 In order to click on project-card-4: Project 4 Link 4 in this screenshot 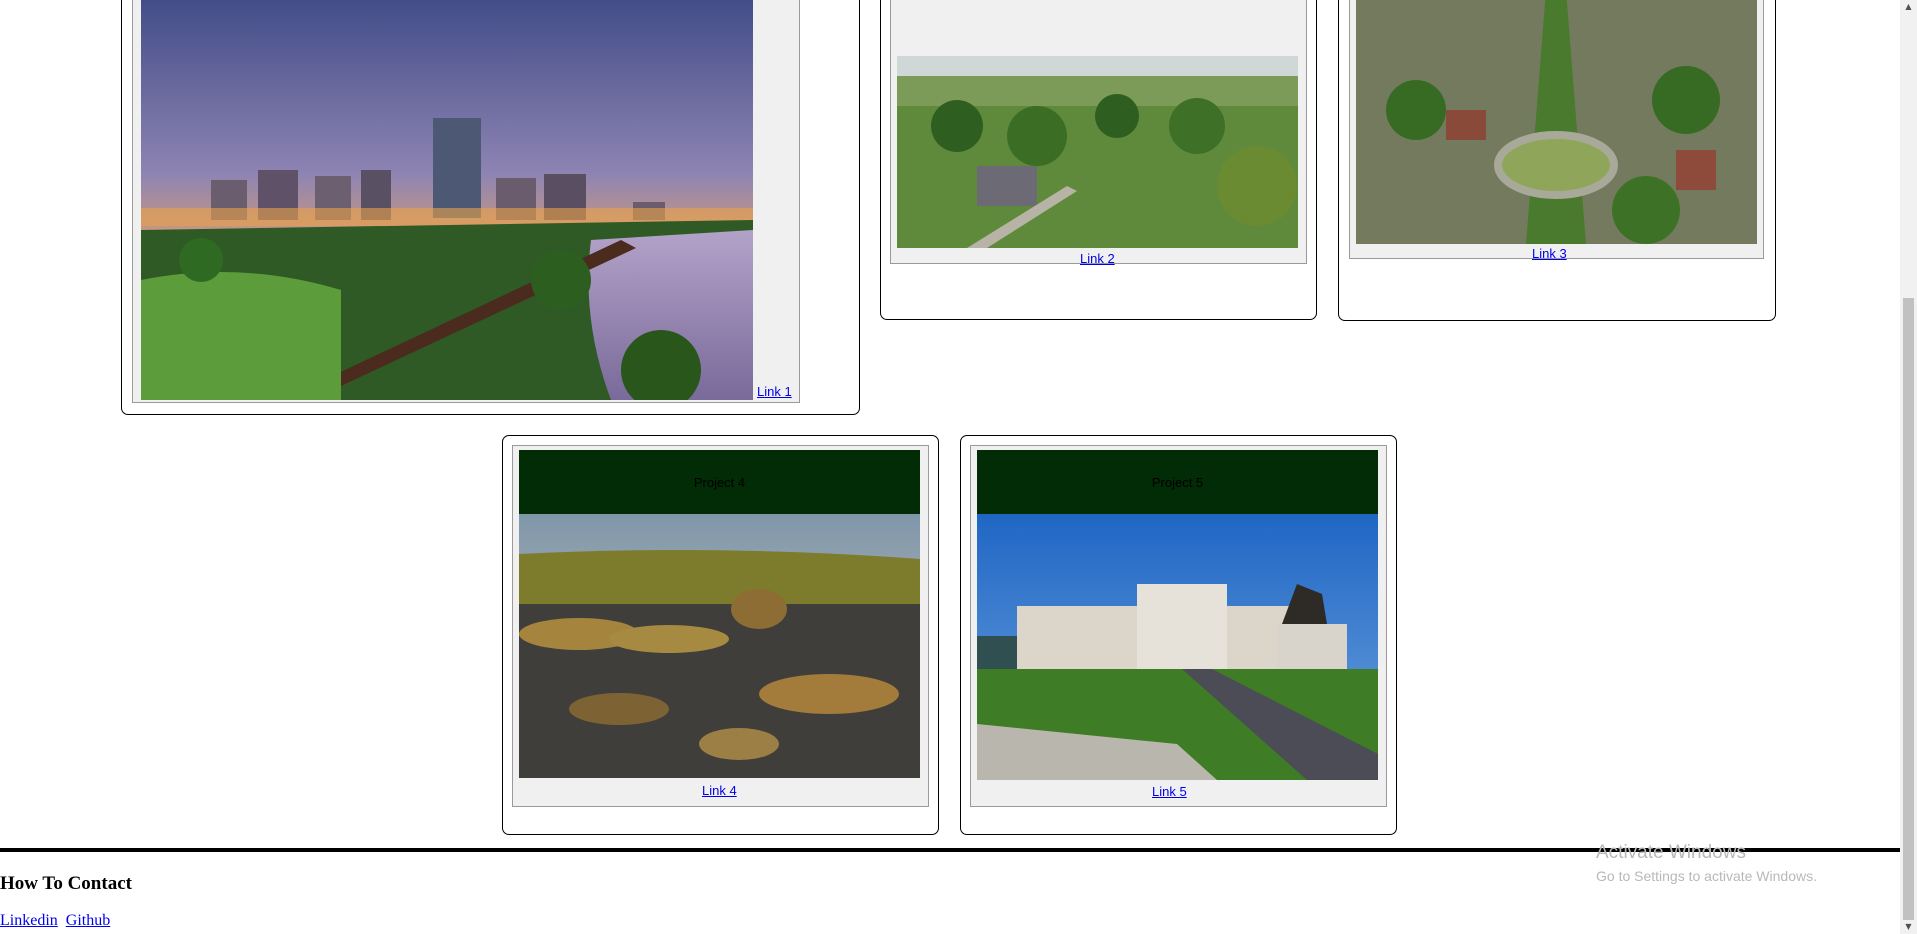, I will do `click(720, 635)`.